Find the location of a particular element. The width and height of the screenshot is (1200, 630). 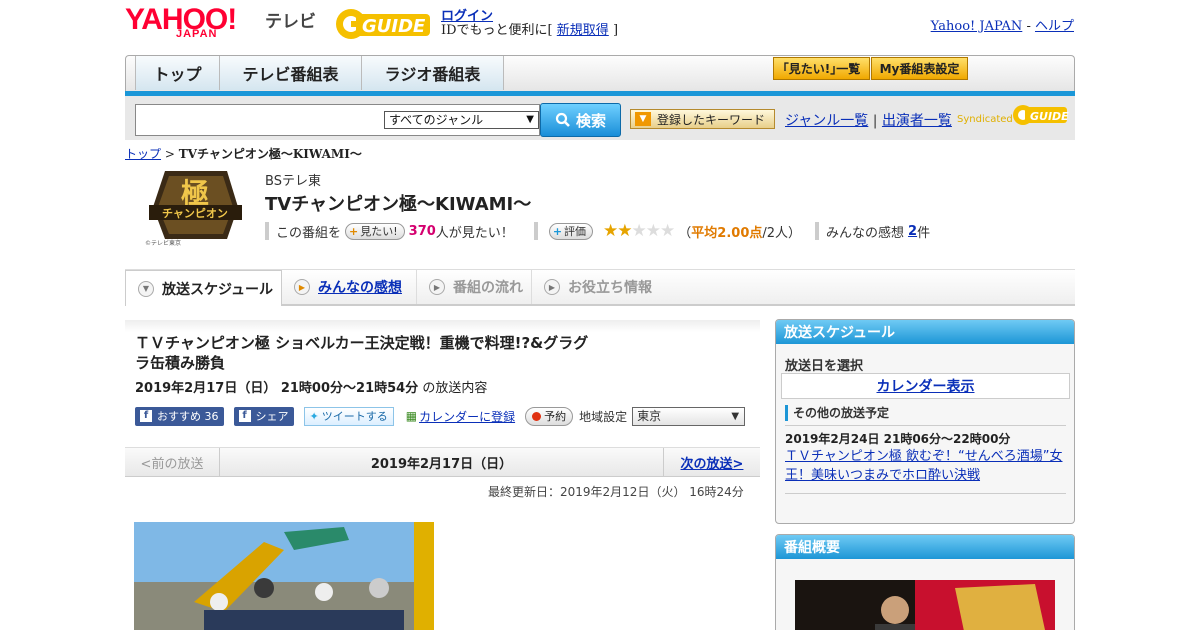

yahoo-japan-link: Yahoo! JAPAN is located at coordinates (977, 26).